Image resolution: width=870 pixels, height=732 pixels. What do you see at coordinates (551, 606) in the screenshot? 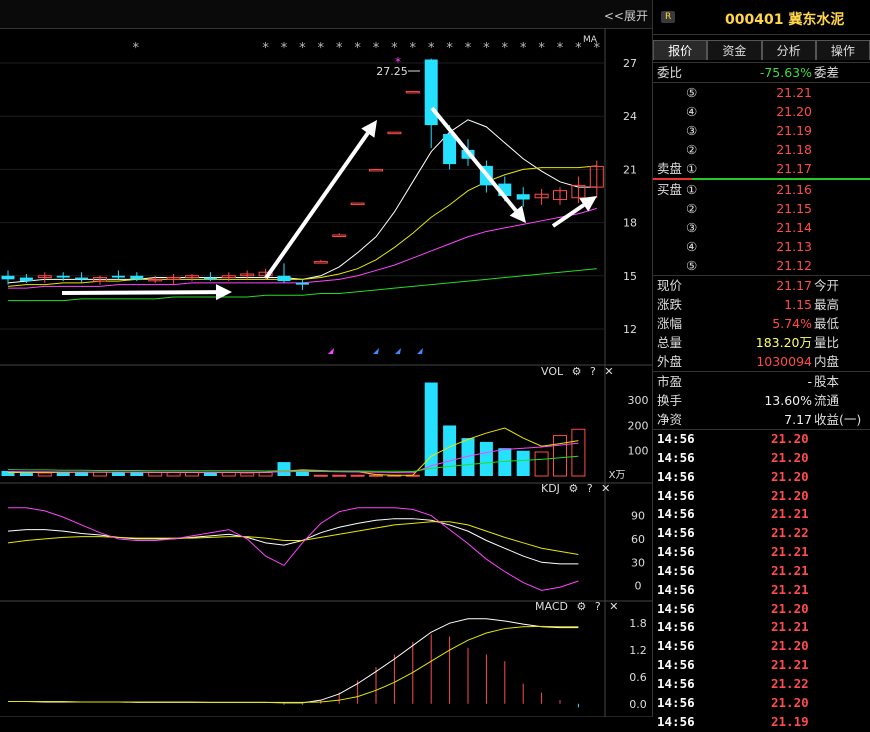
I see `macd-title: MACD` at bounding box center [551, 606].